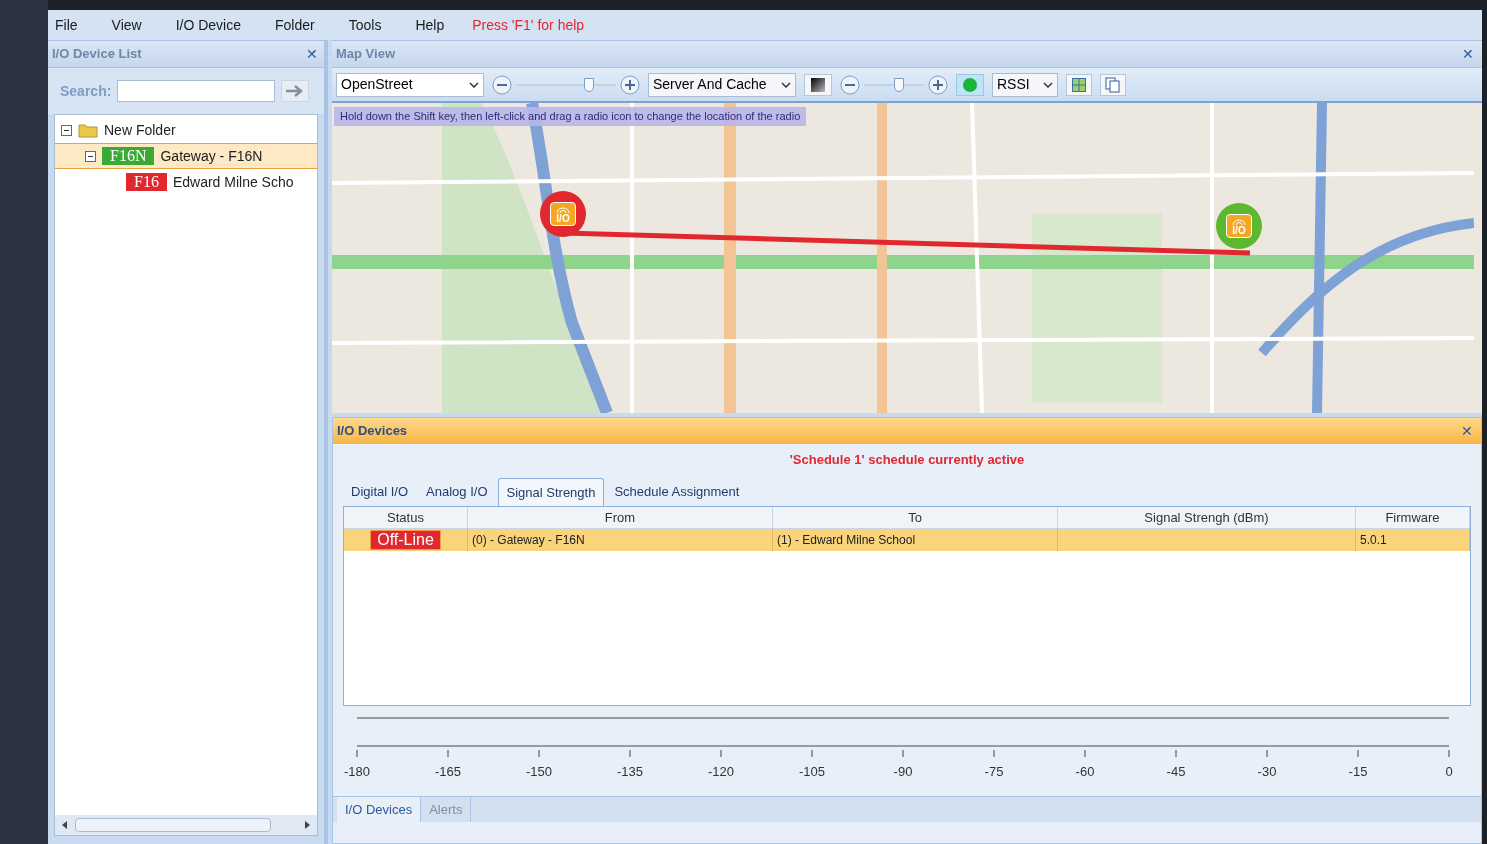  I want to click on column-header: Firmware, so click(1413, 517).